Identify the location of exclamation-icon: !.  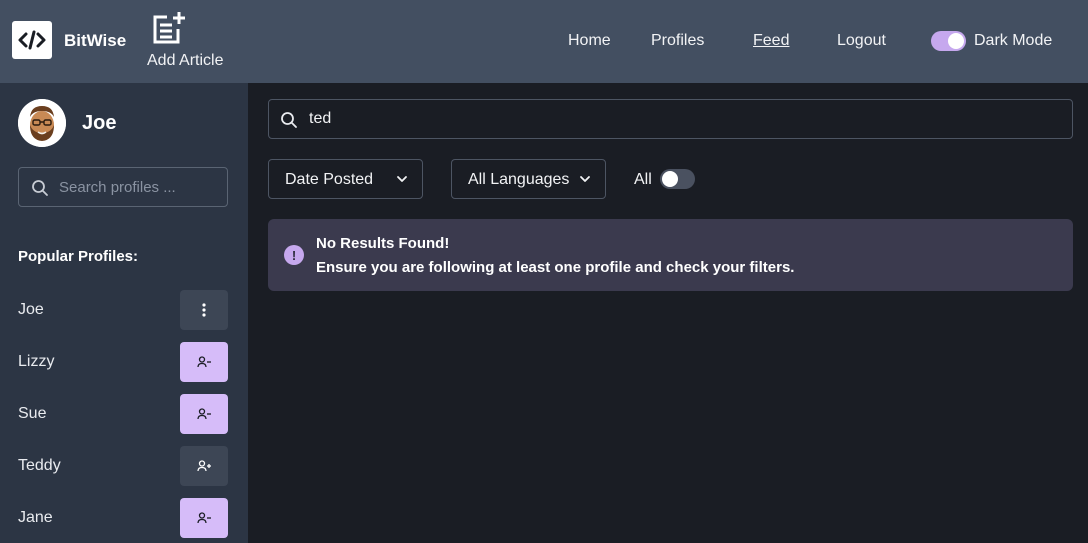
(294, 255).